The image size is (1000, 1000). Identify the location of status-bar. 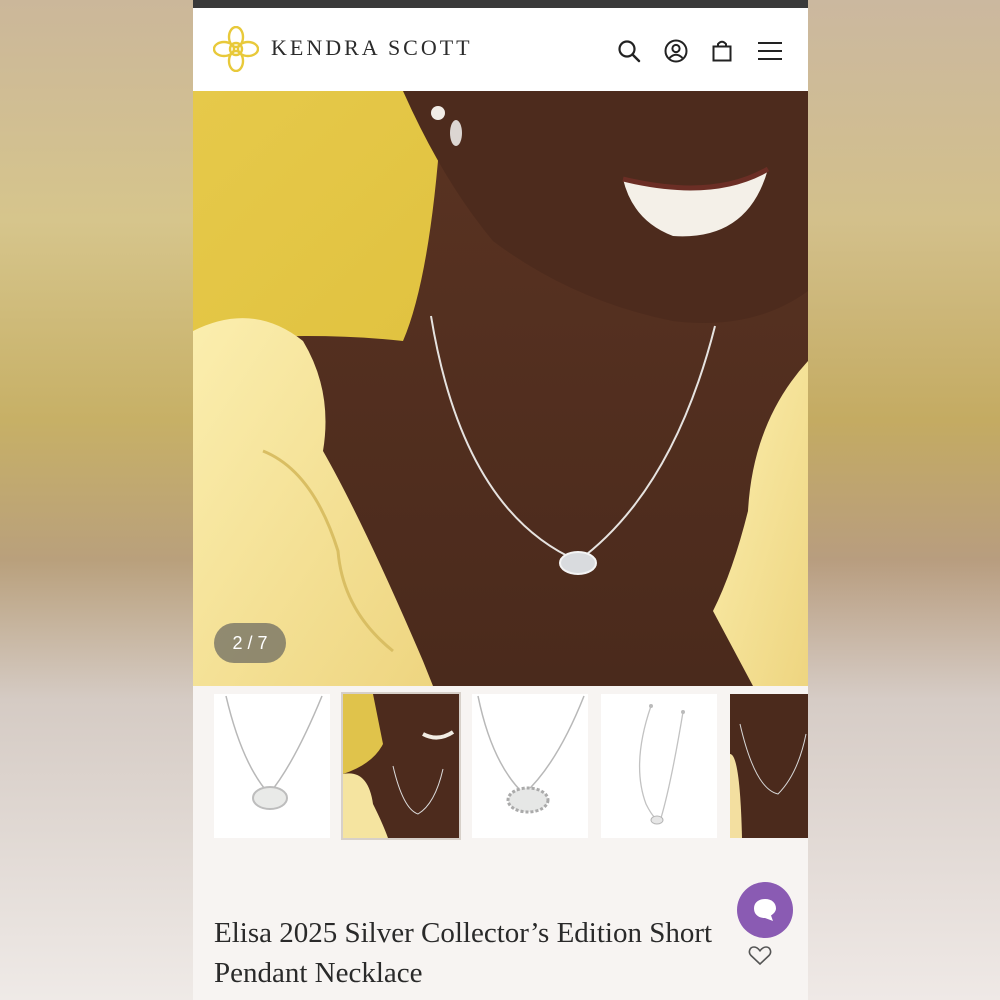
(500, 4).